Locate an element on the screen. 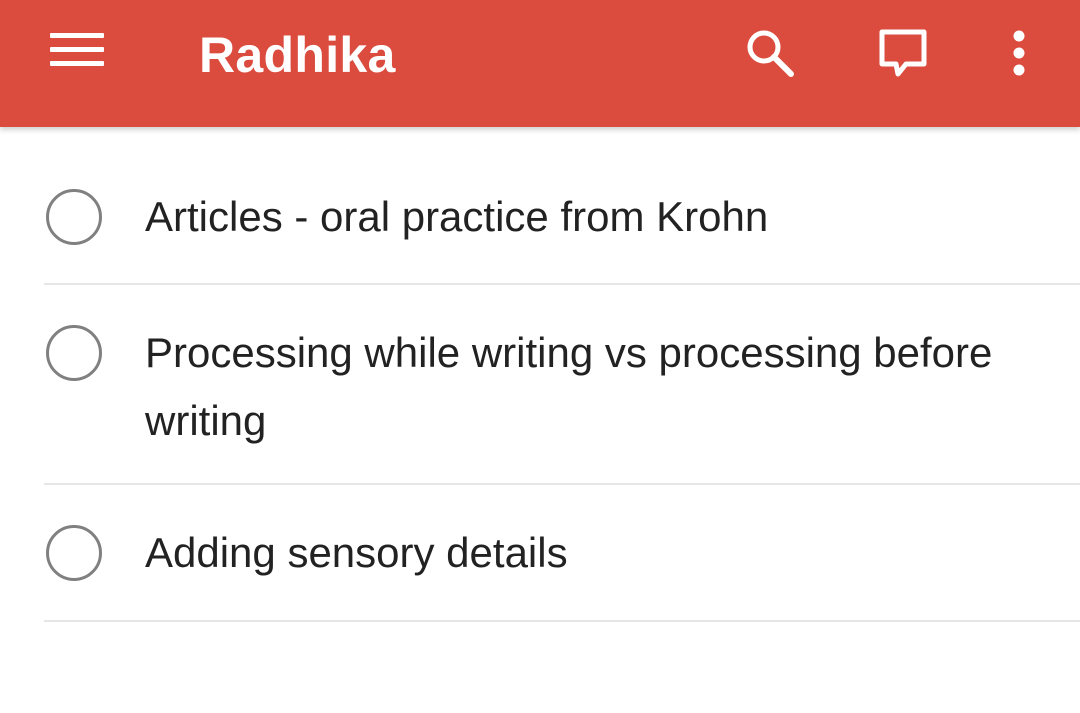 Image resolution: width=1080 pixels, height=713 pixels. comment-icon is located at coordinates (903, 53).